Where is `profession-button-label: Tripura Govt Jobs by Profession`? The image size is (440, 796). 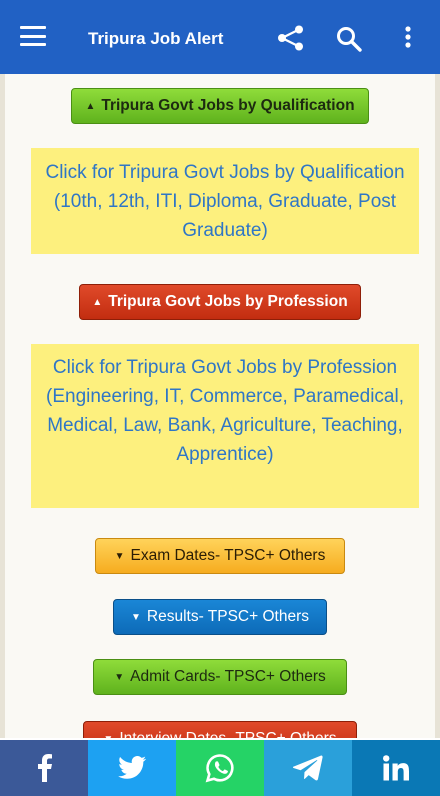
profession-button-label: Tripura Govt Jobs by Profession is located at coordinates (228, 301).